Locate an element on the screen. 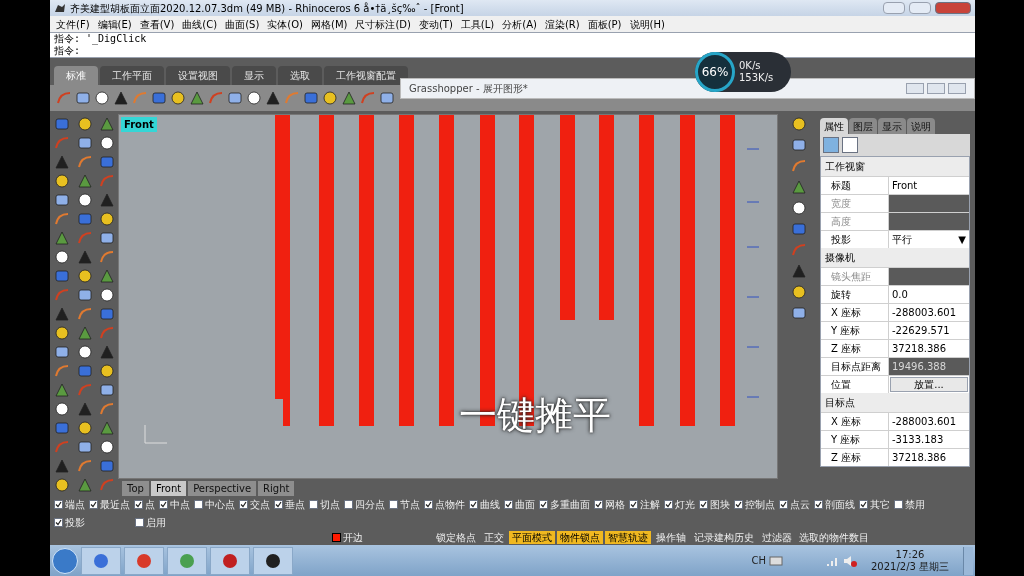  osnap-label: 图块 is located at coordinates (720, 504).